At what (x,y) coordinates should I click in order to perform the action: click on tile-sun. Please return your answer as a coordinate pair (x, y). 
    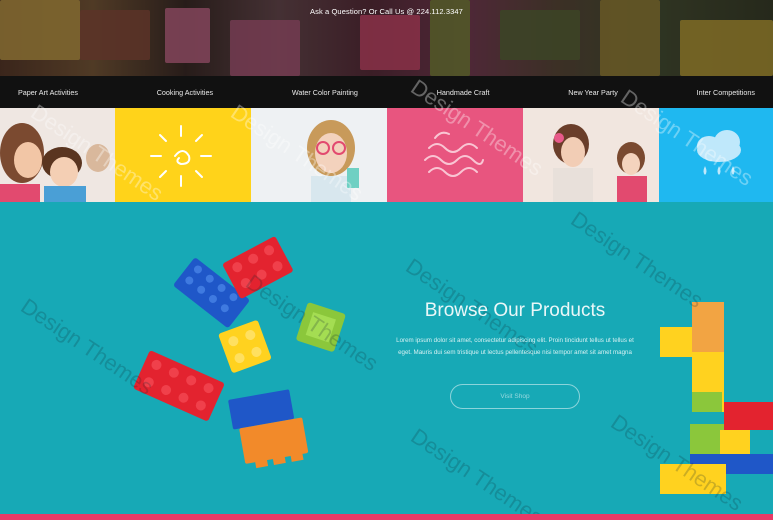
    Looking at the image, I should click on (183, 155).